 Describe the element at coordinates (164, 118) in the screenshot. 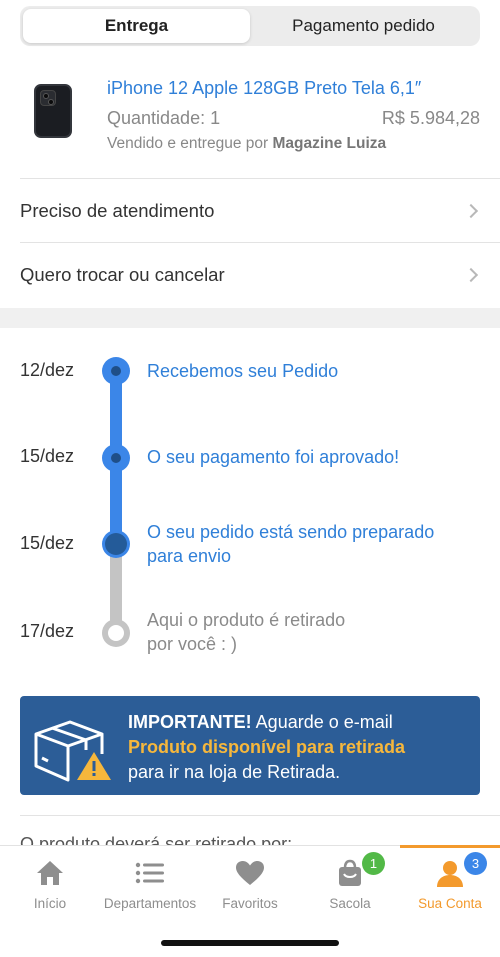

I see `product-quantity: Quantidade: 1` at that location.